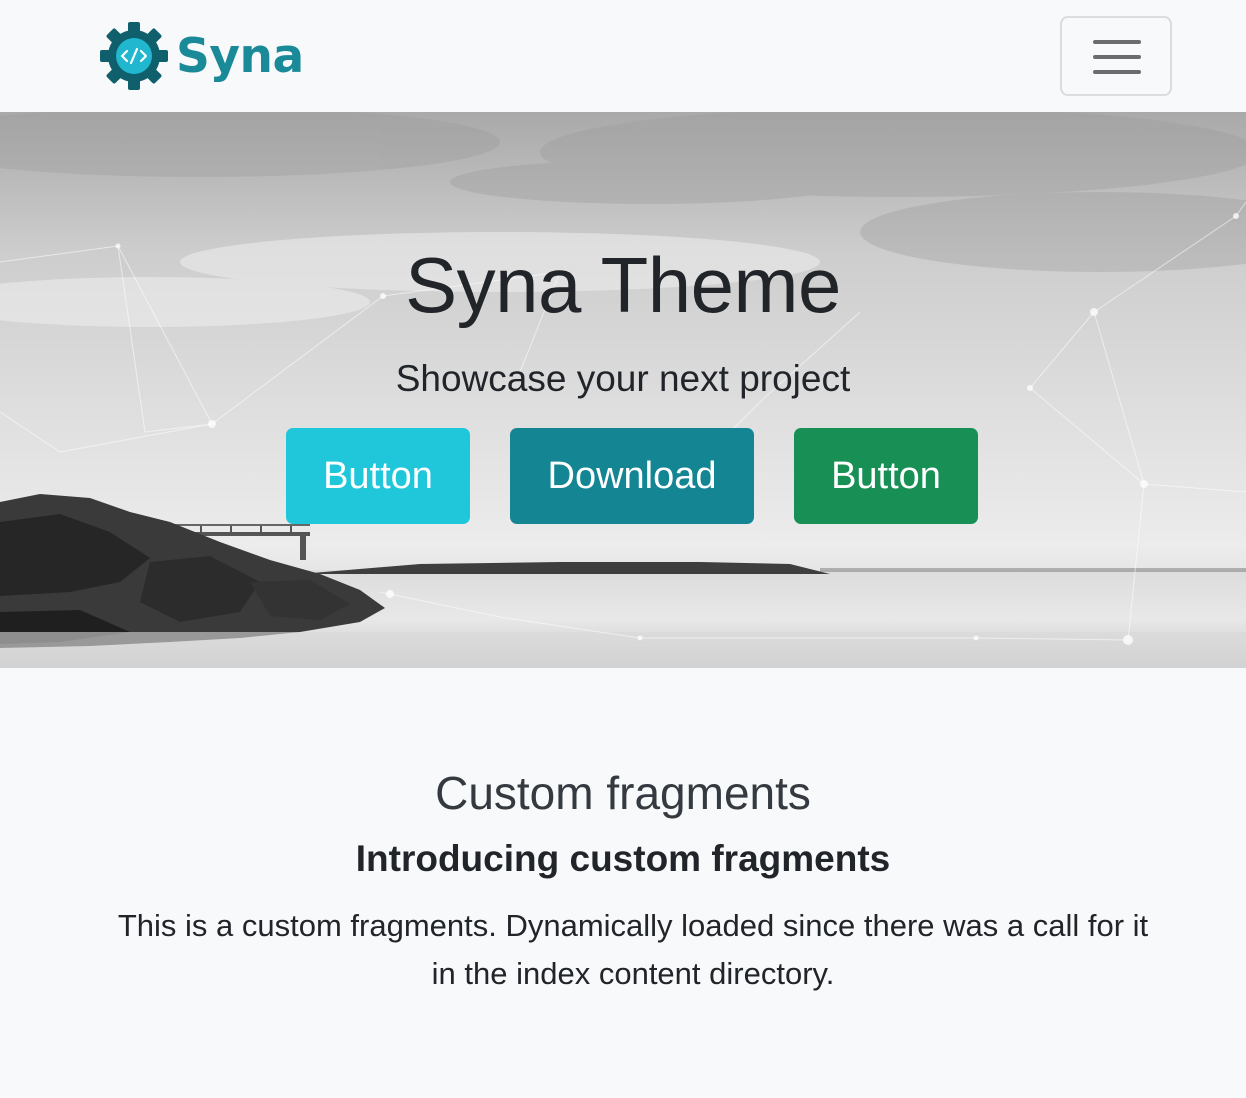 This screenshot has width=1246, height=1098. I want to click on section-subtitle: Introducing custom fragments, so click(623, 858).